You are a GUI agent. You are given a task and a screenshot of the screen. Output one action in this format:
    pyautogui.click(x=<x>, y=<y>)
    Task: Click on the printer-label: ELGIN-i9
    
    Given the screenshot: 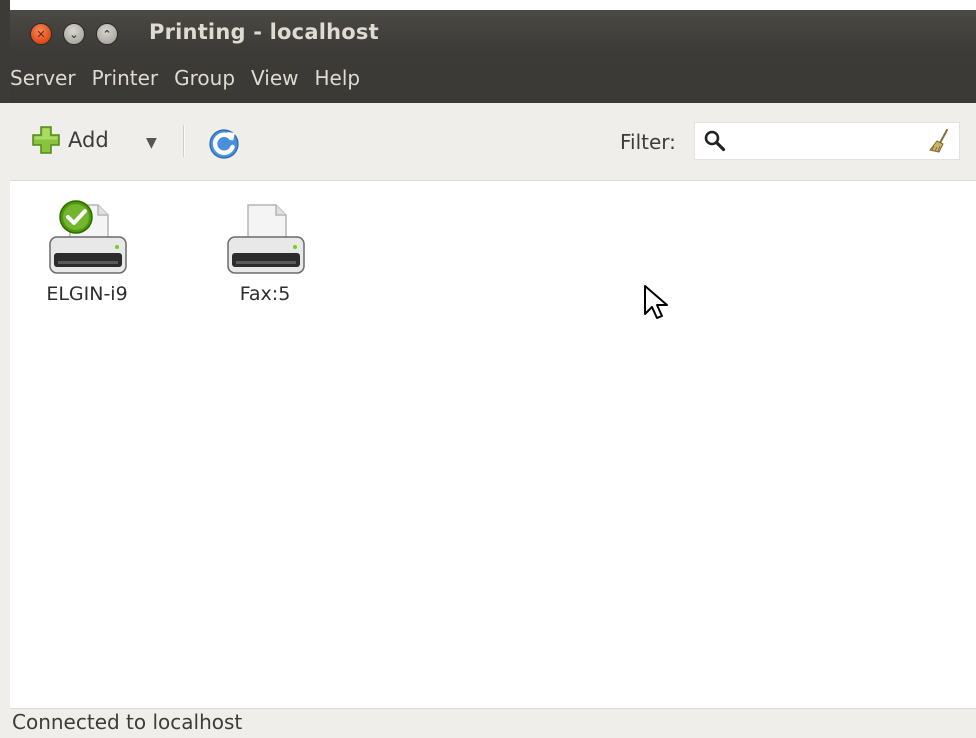 What is the action you would take?
    pyautogui.click(x=87, y=294)
    